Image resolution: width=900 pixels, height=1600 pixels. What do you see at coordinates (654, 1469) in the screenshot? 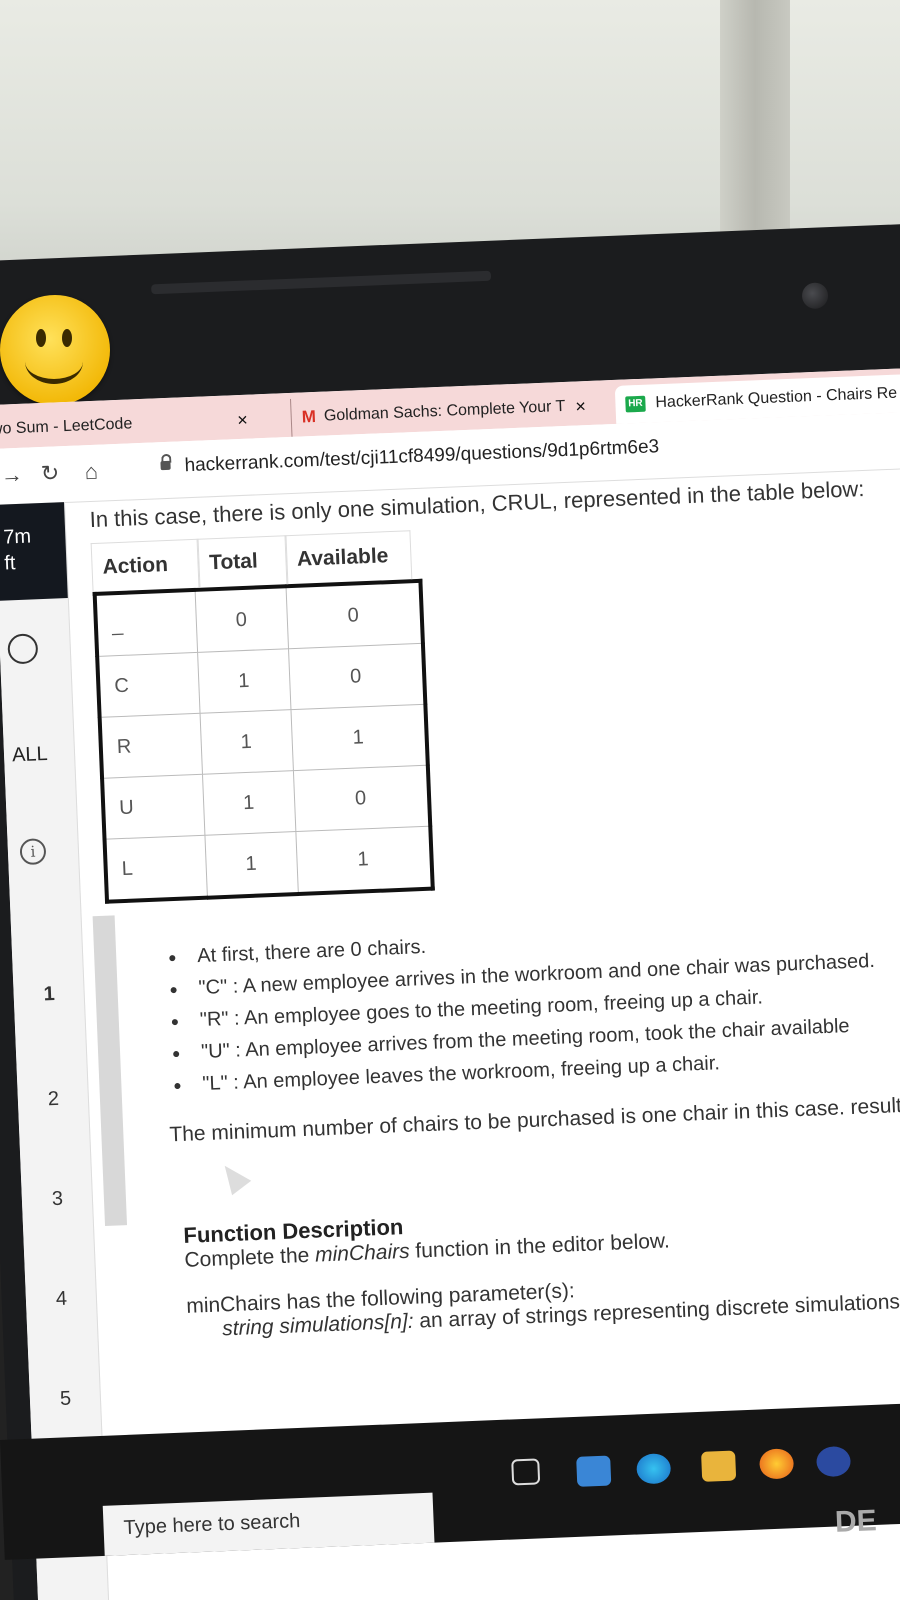
I see `edge-browser-icon` at bounding box center [654, 1469].